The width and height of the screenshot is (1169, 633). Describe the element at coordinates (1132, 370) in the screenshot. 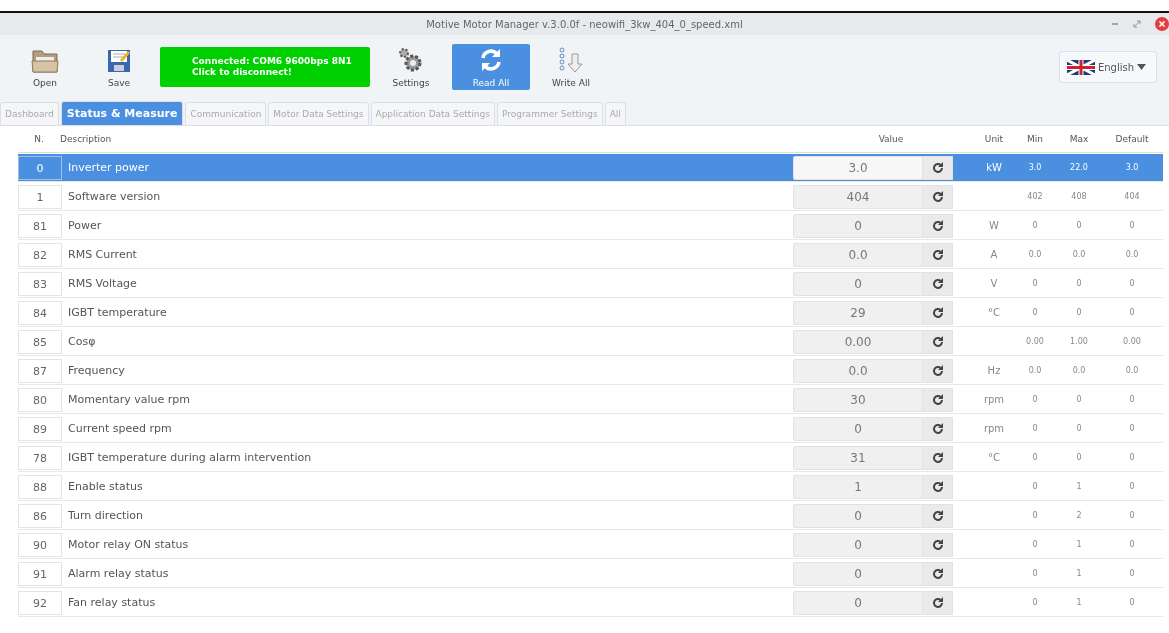

I see `default-cell-text: 0.0` at that location.